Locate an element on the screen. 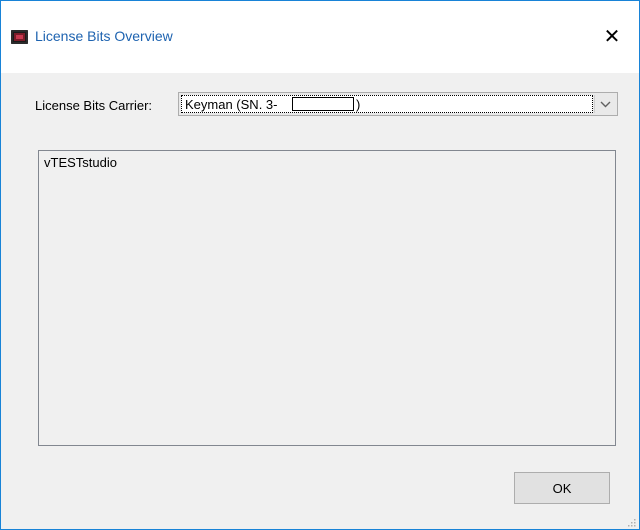 The image size is (640, 530). ok-button: OK is located at coordinates (562, 488).